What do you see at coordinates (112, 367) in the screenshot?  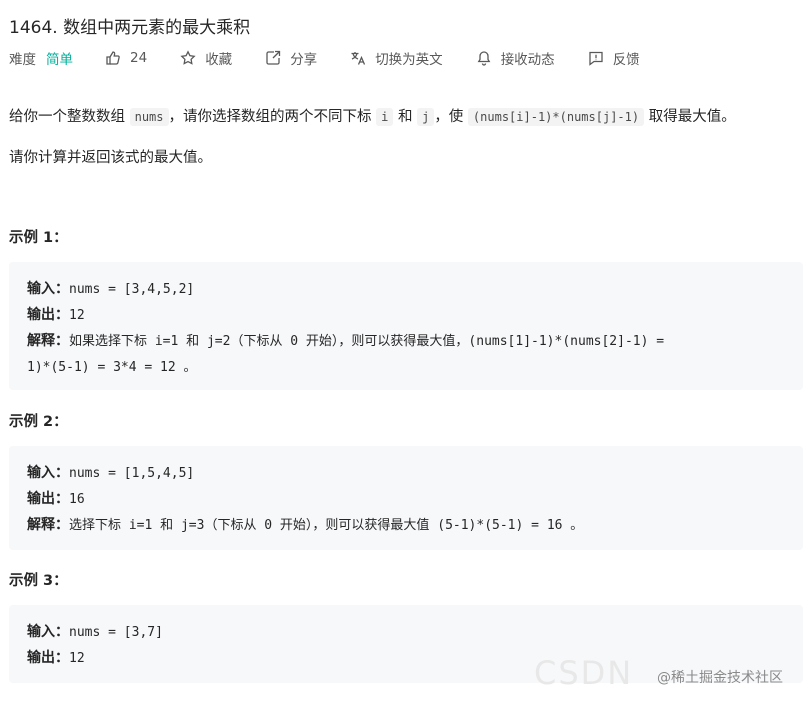 I see `example-explain-line-2: 1)*(5-1) = 3*4 = 12 。` at bounding box center [112, 367].